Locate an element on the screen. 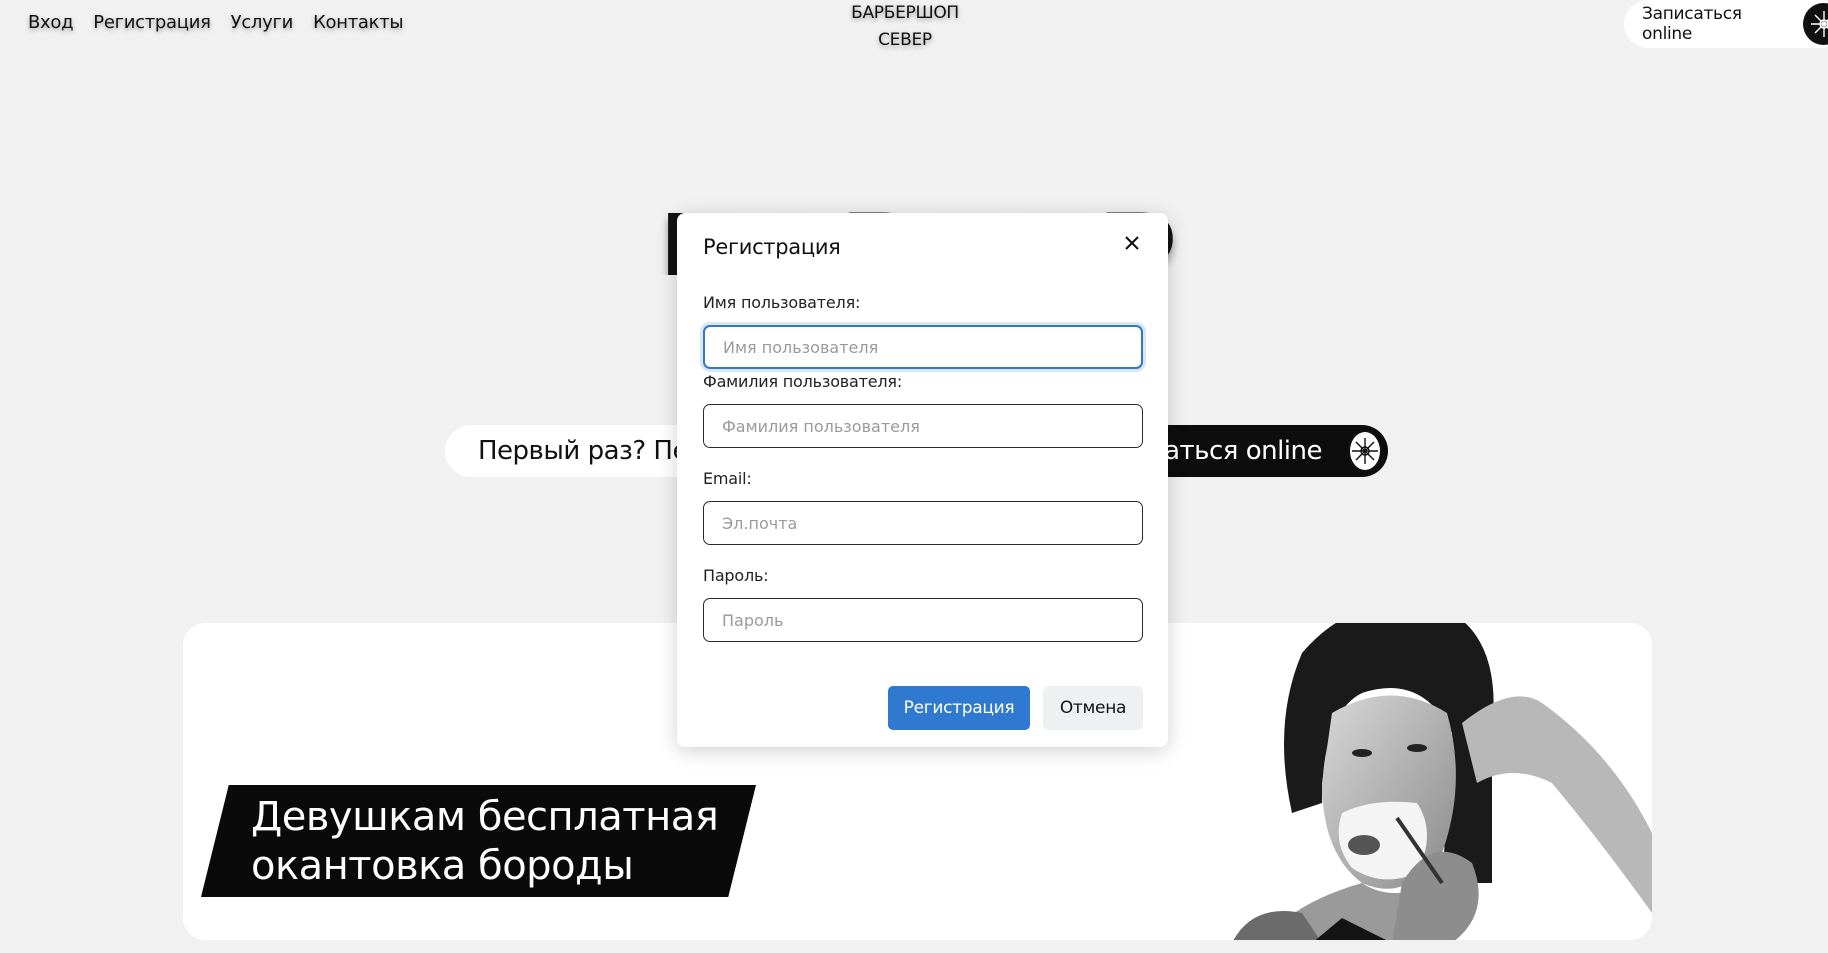 This screenshot has height=953, width=1828. nav-contacts-link: Контакты is located at coordinates (358, 22).